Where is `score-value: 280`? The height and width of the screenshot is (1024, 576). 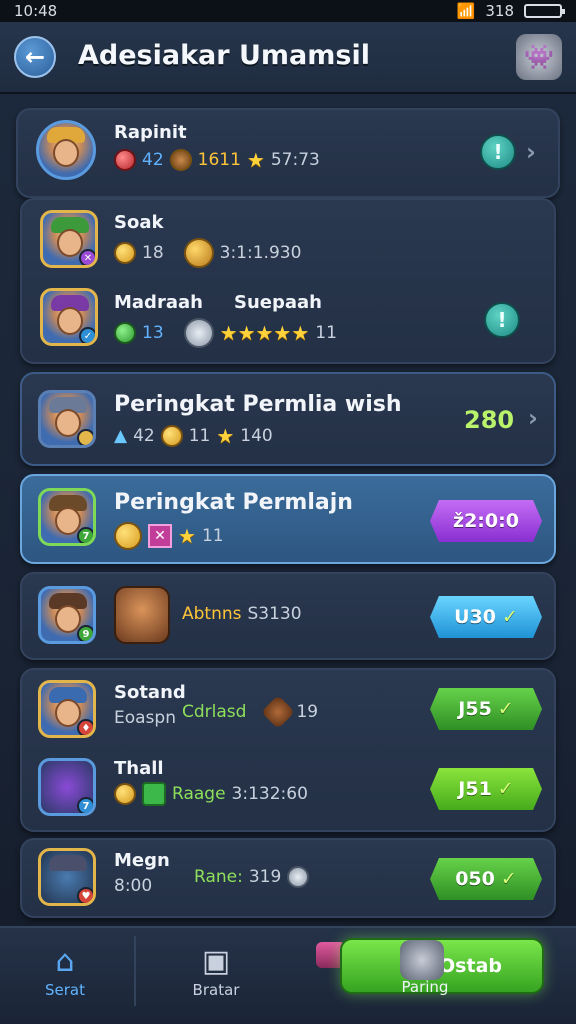
score-value: 280 is located at coordinates (489, 420).